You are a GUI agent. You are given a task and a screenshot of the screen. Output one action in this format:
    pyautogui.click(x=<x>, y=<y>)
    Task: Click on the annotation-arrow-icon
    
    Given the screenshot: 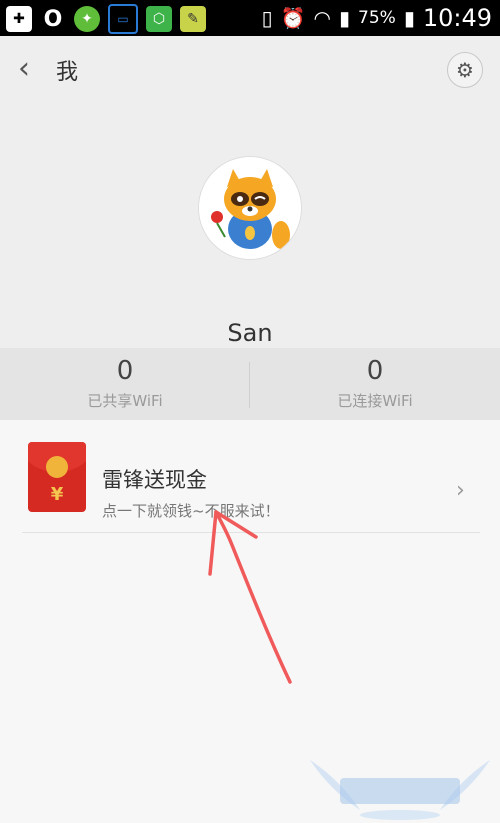 What is the action you would take?
    pyautogui.click(x=250, y=597)
    